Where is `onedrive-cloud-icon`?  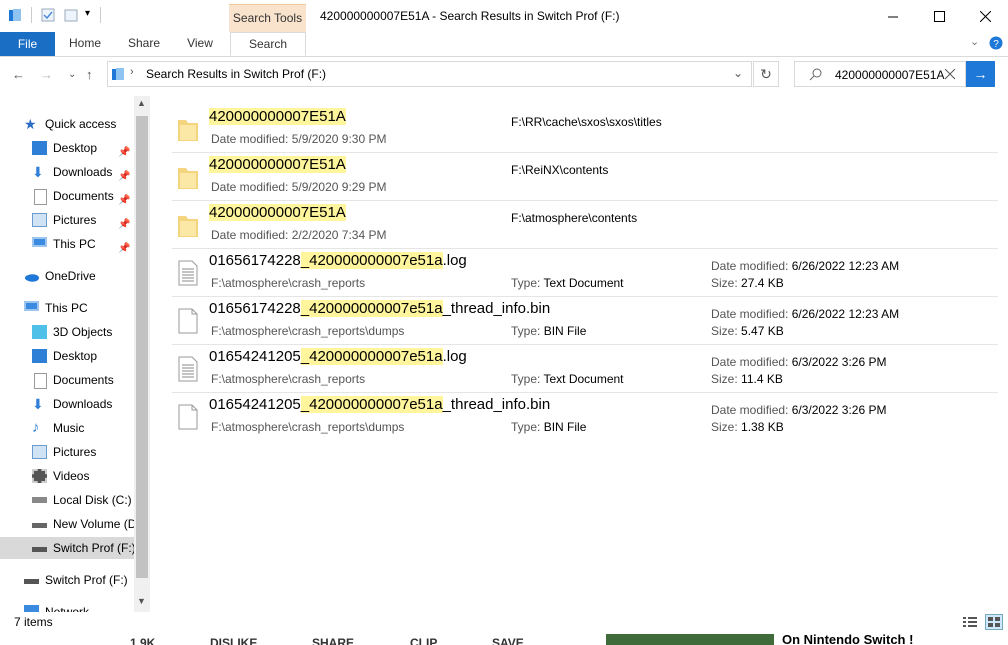
onedrive-cloud-icon is located at coordinates (31, 278).